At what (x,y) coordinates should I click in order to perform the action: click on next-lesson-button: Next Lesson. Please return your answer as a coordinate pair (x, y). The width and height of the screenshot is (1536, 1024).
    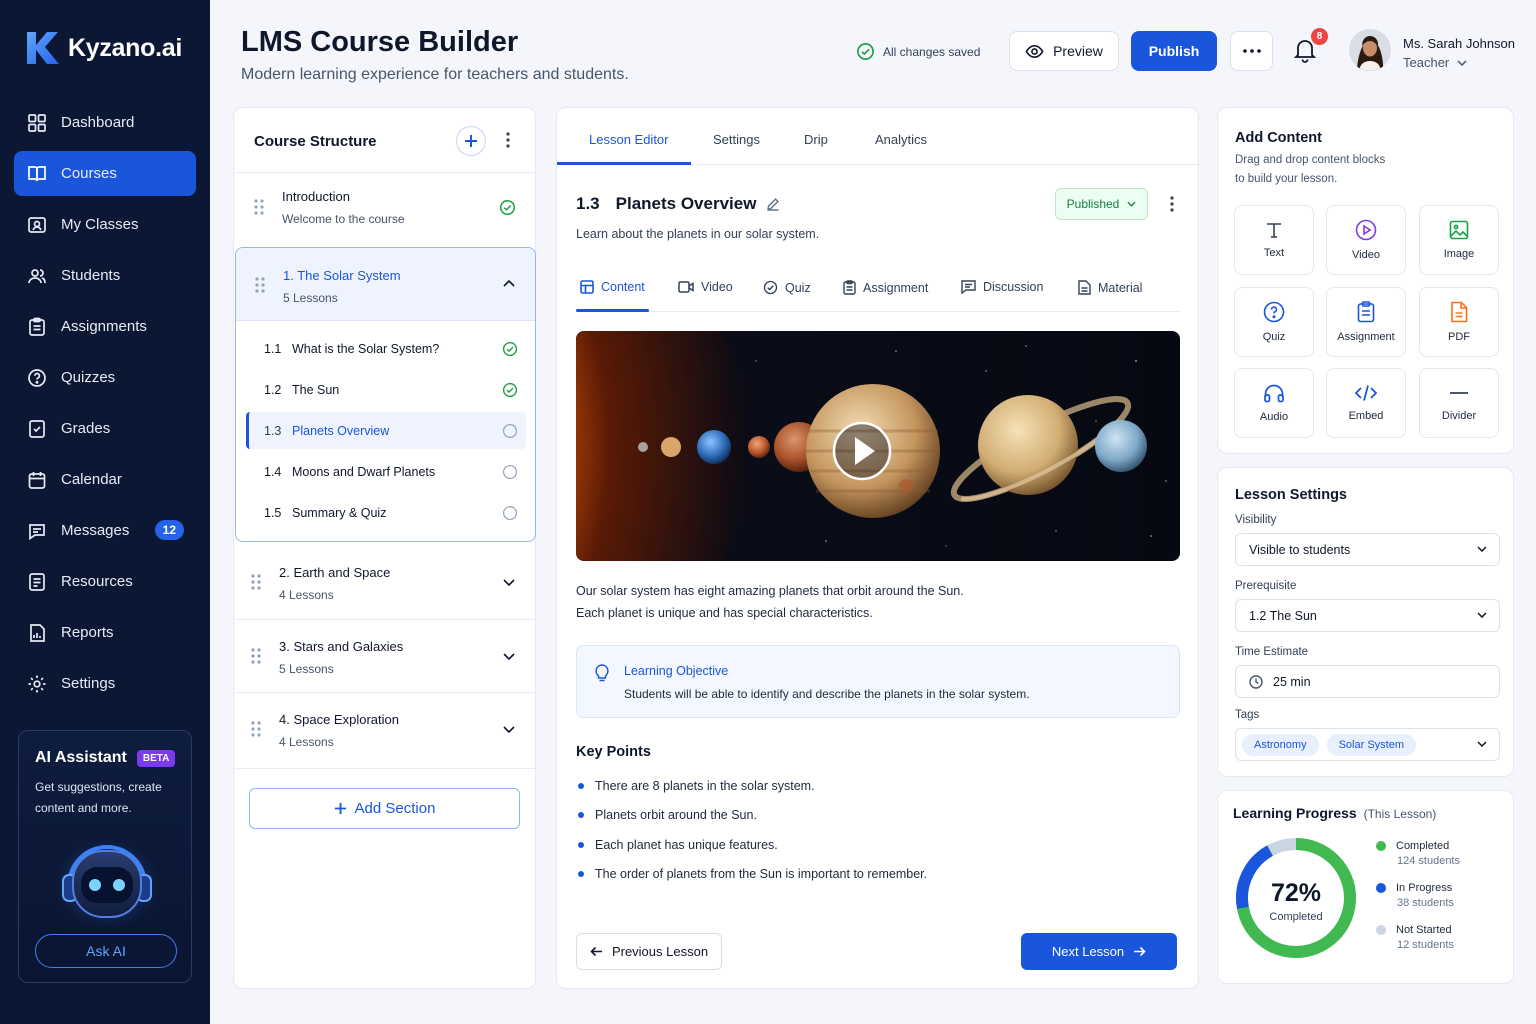
    Looking at the image, I should click on (1099, 951).